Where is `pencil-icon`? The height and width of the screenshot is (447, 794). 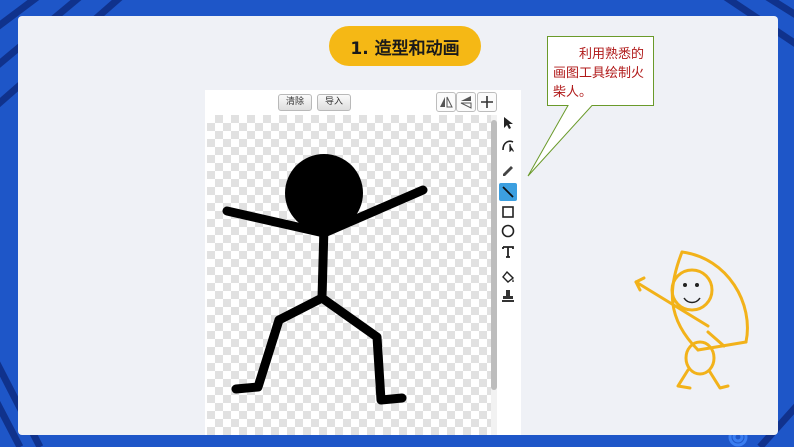
pencil-icon is located at coordinates (508, 171).